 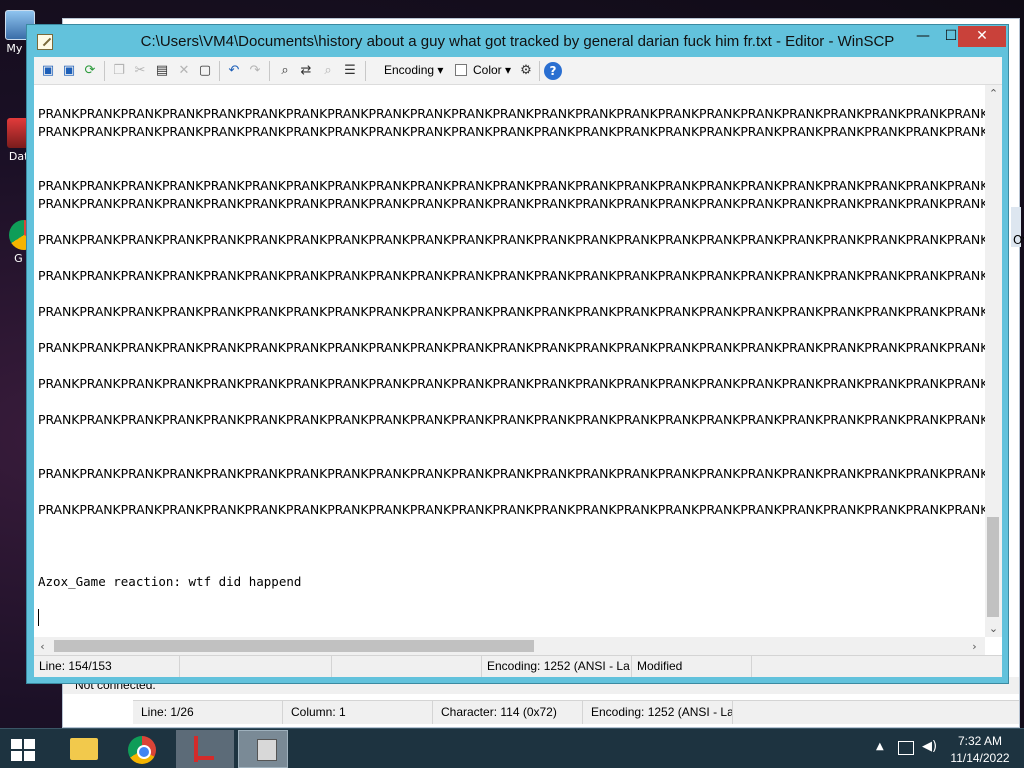 I want to click on status-column, so click(x=256, y=666).